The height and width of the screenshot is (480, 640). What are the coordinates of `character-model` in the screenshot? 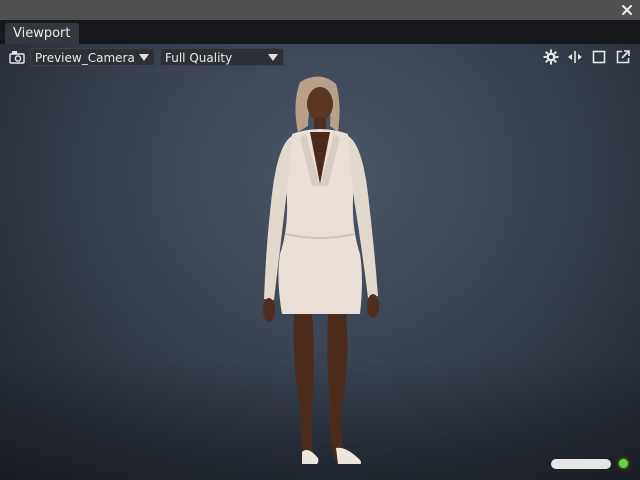 It's located at (321, 270).